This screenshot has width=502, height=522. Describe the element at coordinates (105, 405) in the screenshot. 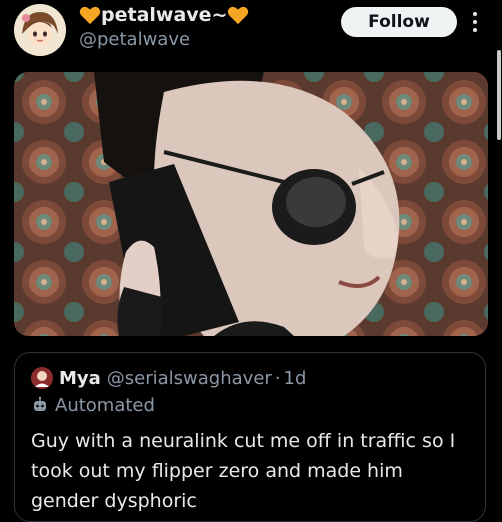

I see `automated-label: Automated` at that location.